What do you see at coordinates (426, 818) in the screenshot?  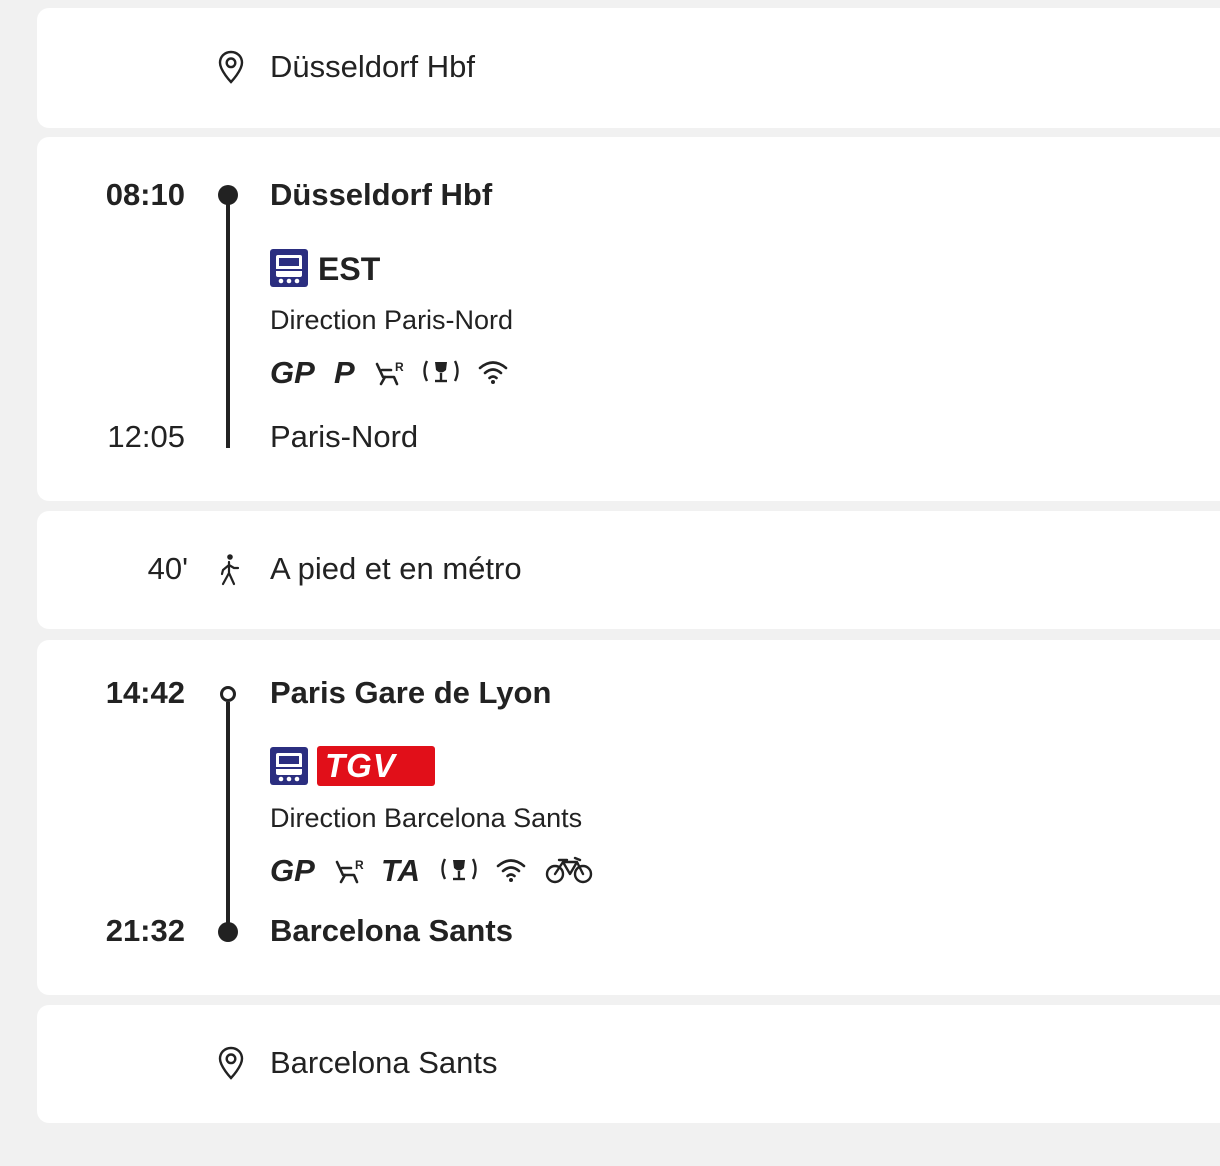 I see `leg2-direction: Direction Barcelona Sants` at bounding box center [426, 818].